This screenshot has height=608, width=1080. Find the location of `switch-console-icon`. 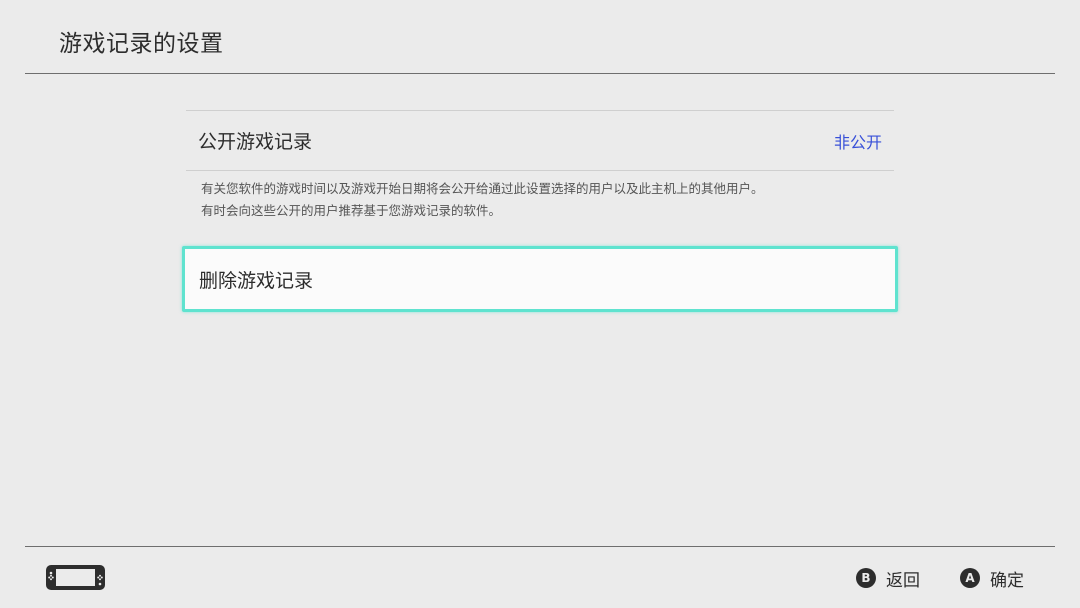

switch-console-icon is located at coordinates (75, 577).